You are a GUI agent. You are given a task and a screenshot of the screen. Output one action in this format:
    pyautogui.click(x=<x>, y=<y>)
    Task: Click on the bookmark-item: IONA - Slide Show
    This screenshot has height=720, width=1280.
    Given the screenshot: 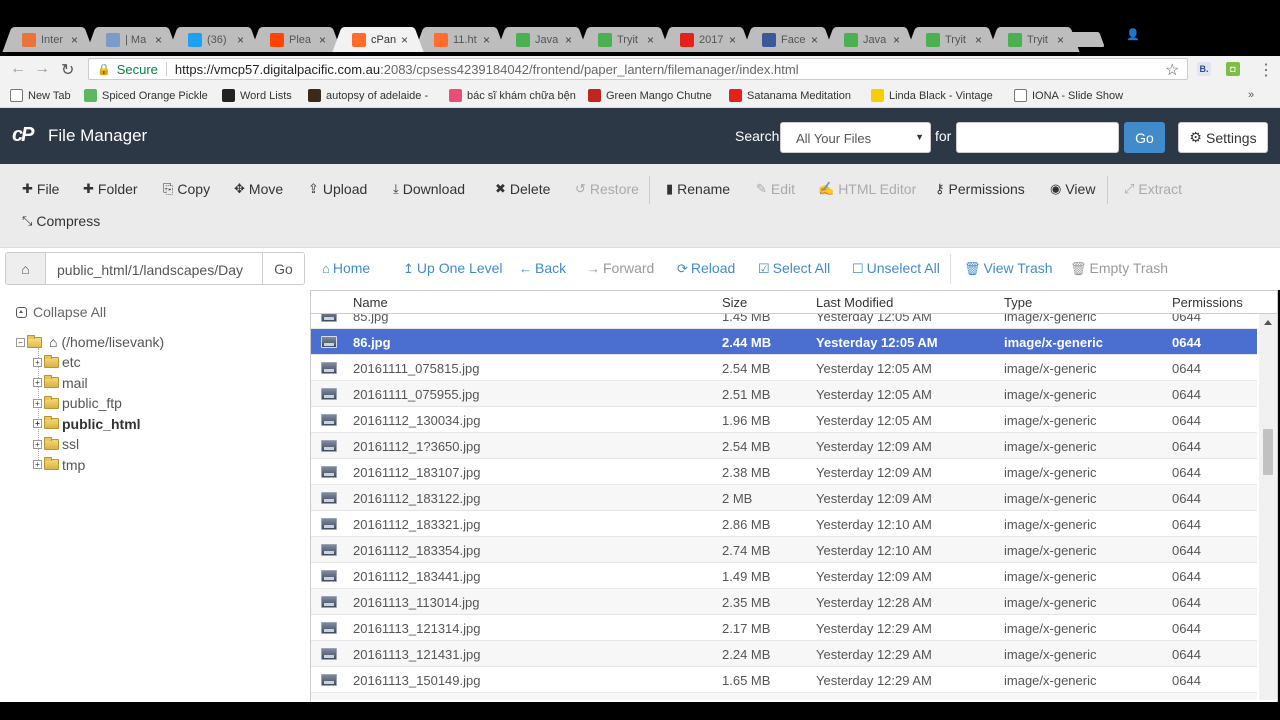 What is the action you would take?
    pyautogui.click(x=1068, y=95)
    